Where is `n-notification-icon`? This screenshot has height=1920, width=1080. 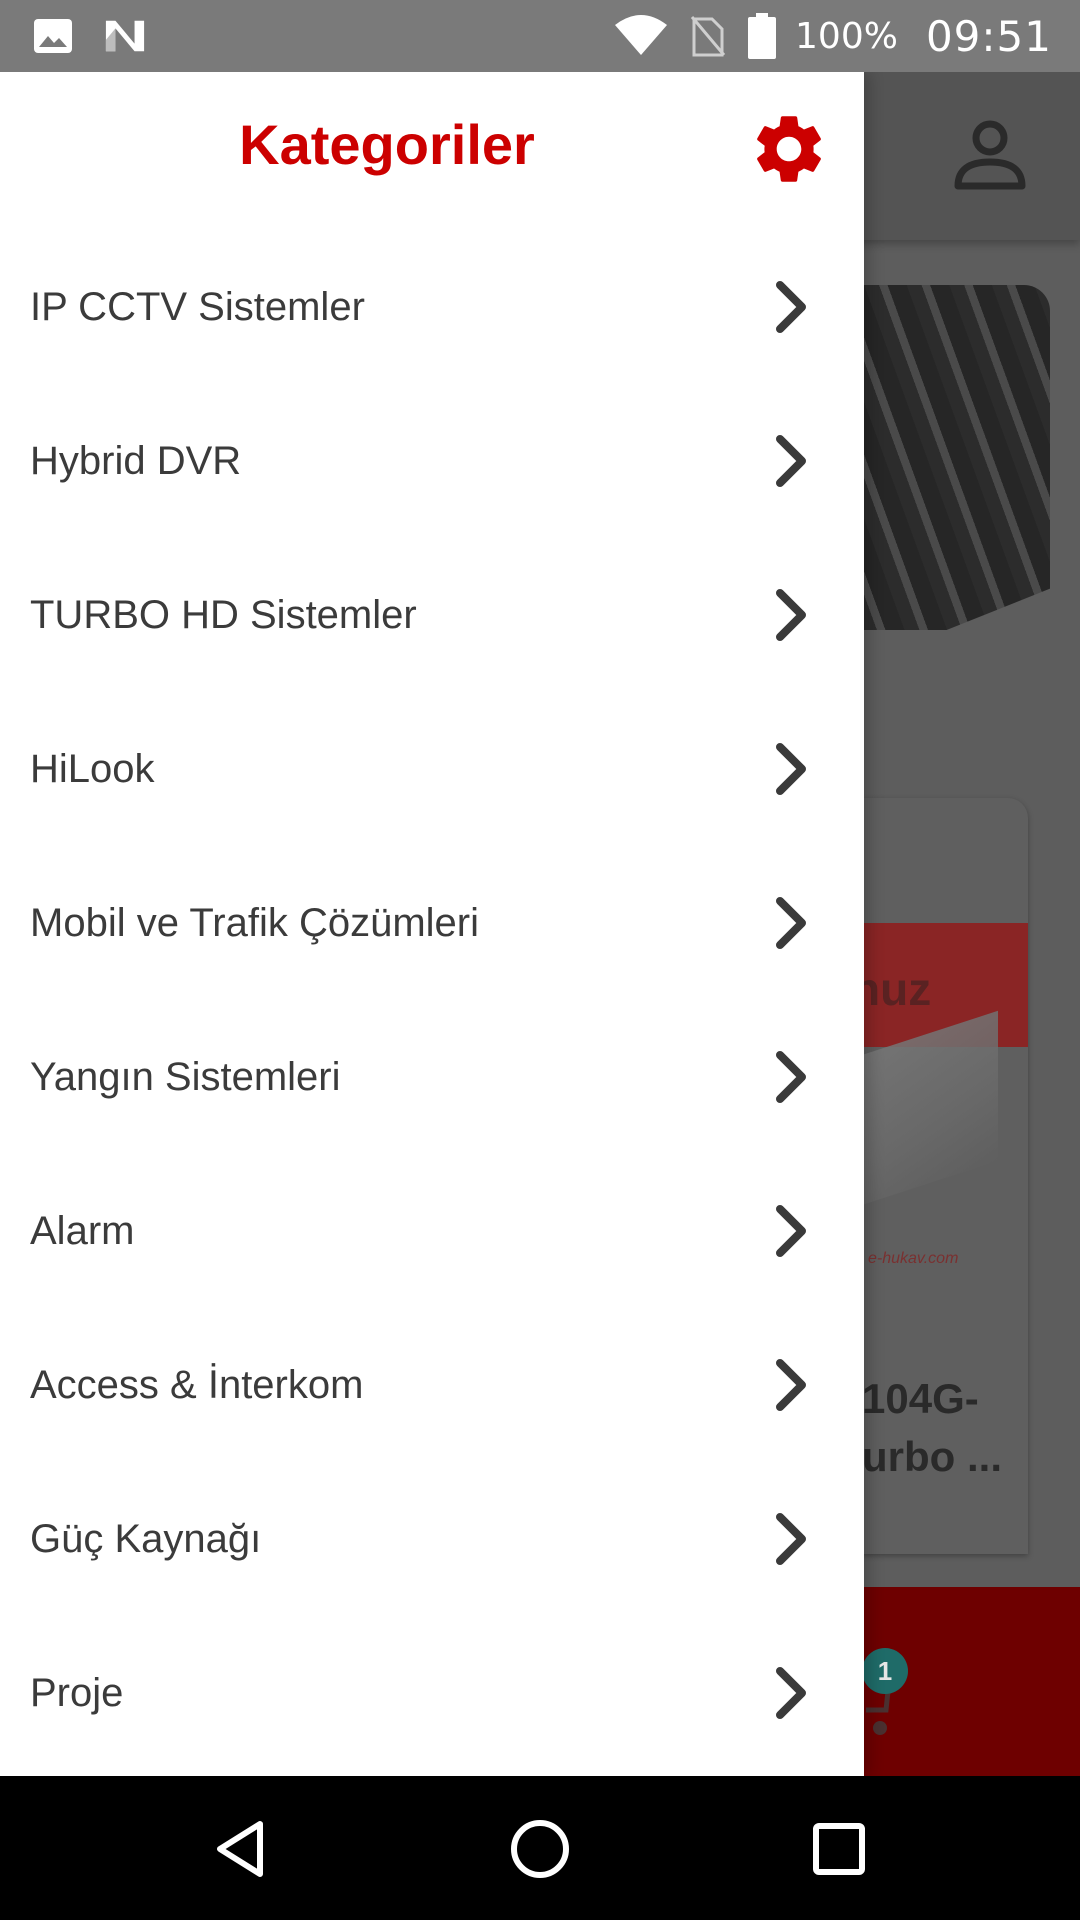 n-notification-icon is located at coordinates (125, 36).